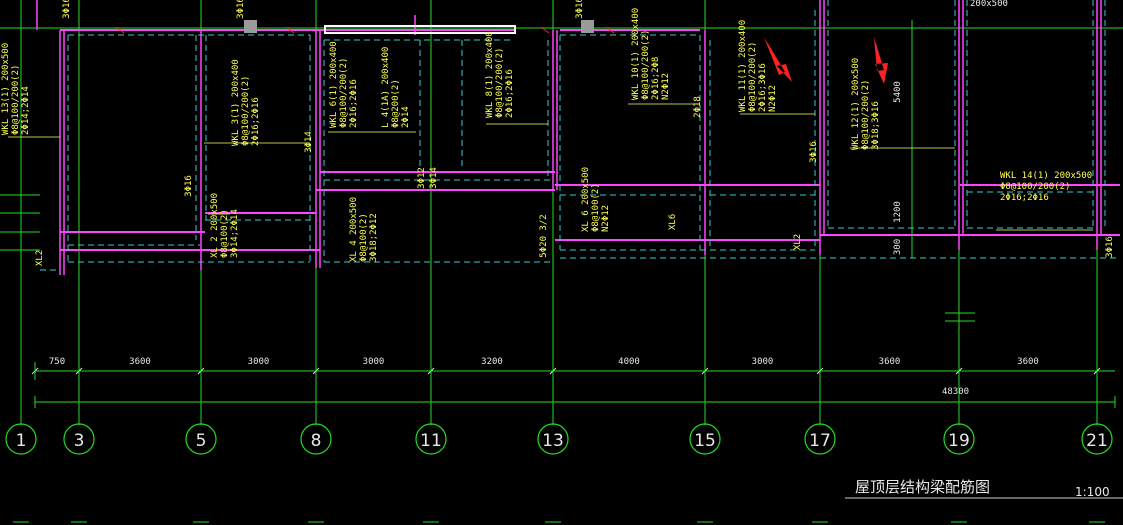  I want to click on beam-label-line: WKL 8(1) 200x400, so click(490, 74).